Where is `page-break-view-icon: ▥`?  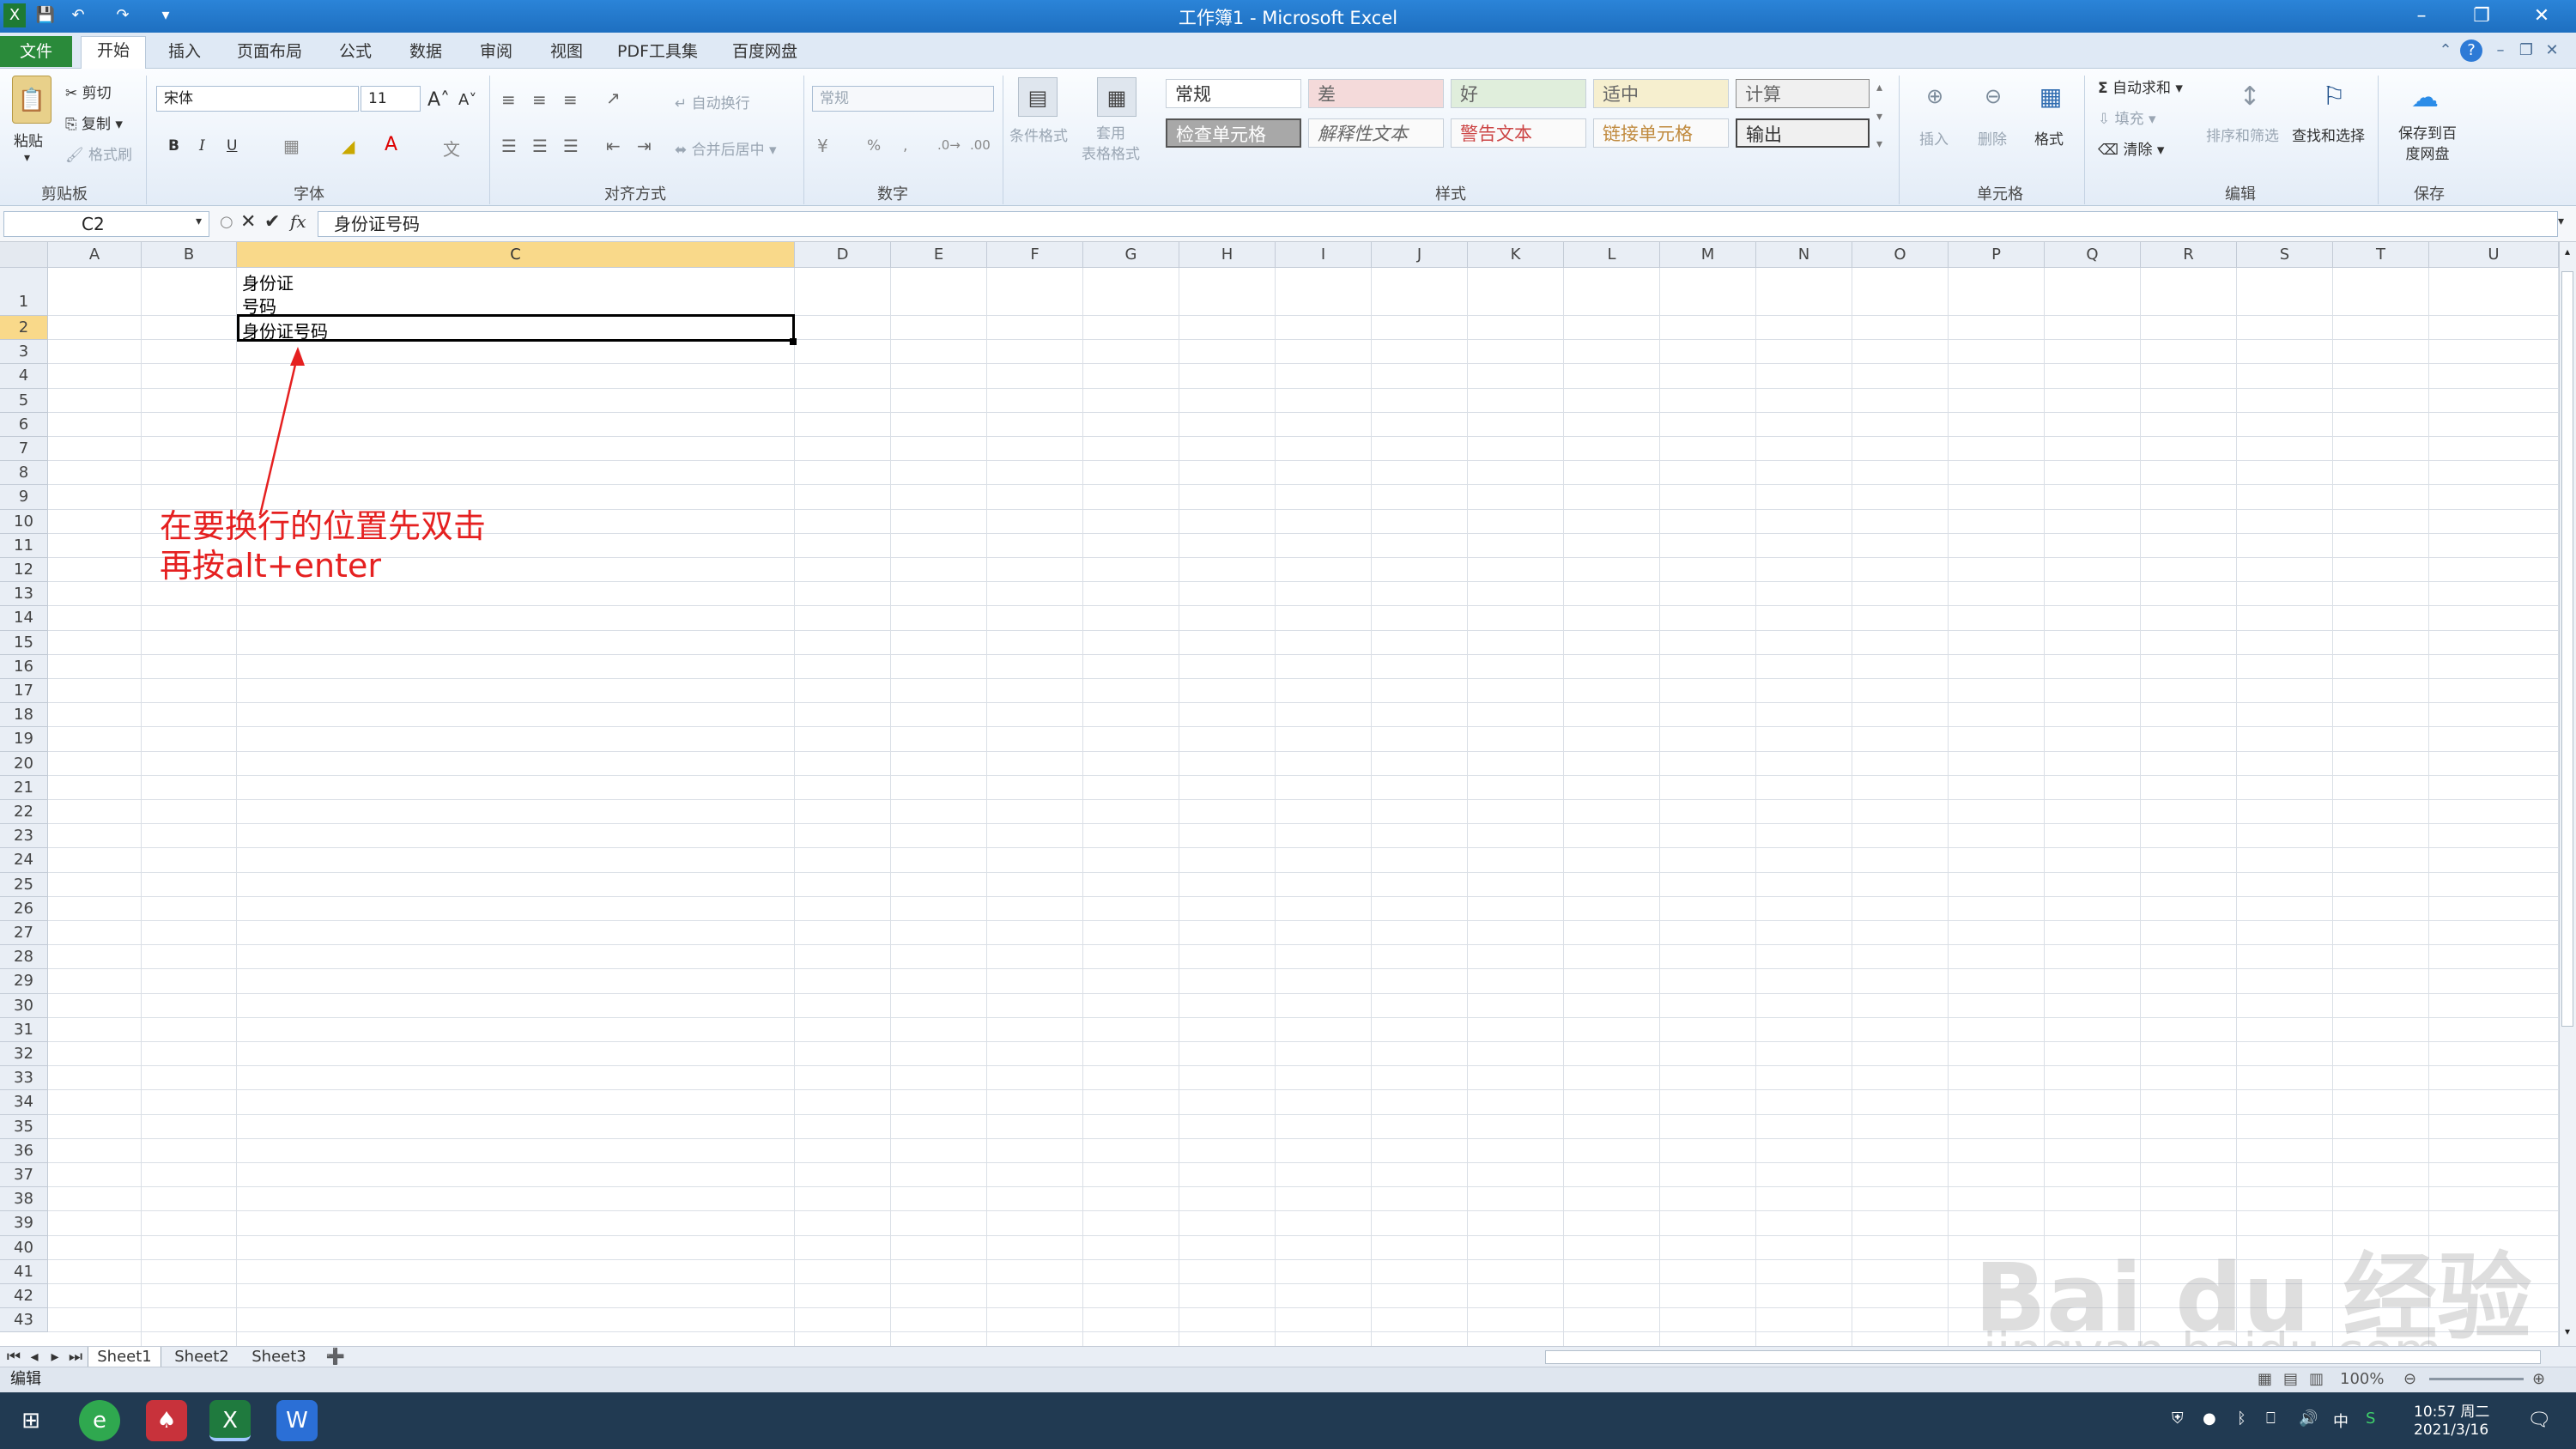 page-break-view-icon: ▥ is located at coordinates (2316, 1379).